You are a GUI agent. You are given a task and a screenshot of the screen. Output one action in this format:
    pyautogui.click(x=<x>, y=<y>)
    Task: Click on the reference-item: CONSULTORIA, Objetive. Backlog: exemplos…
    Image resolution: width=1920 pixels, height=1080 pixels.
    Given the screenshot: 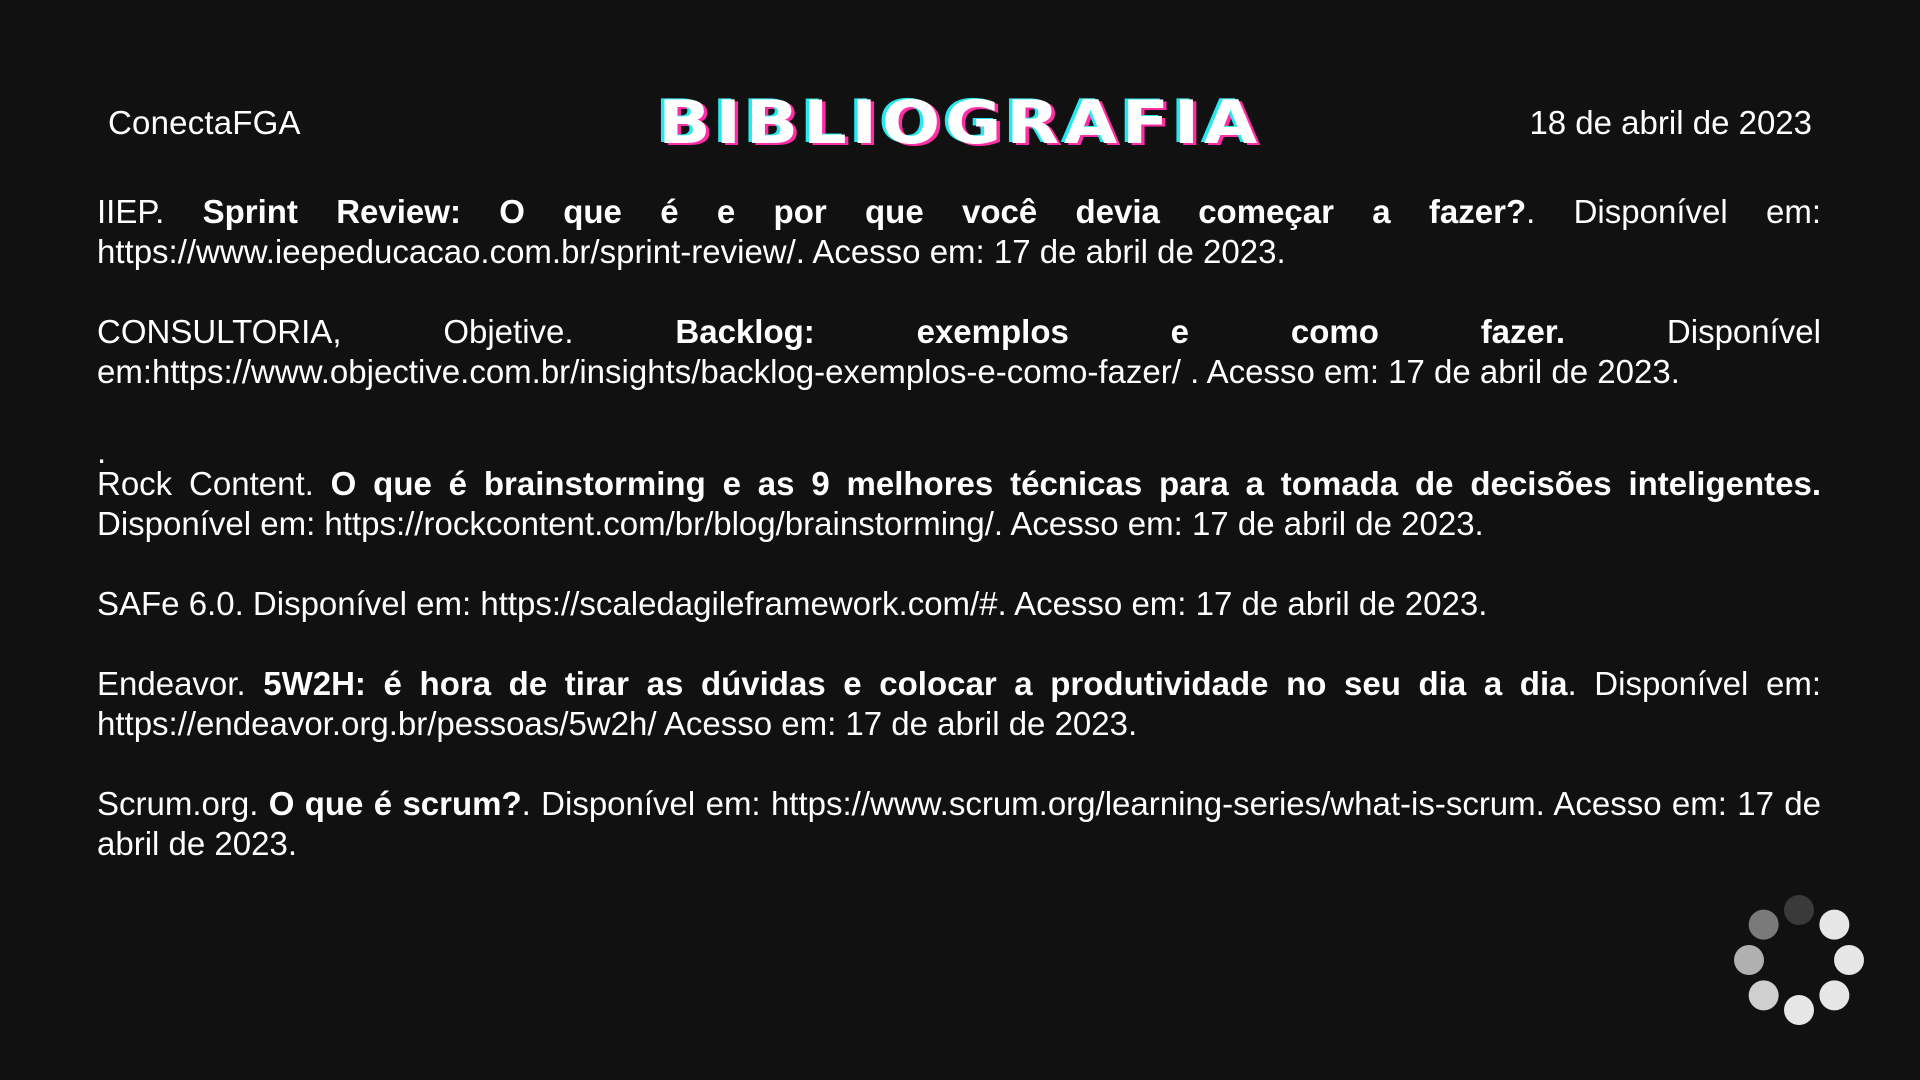 What is the action you would take?
    pyautogui.click(x=959, y=352)
    